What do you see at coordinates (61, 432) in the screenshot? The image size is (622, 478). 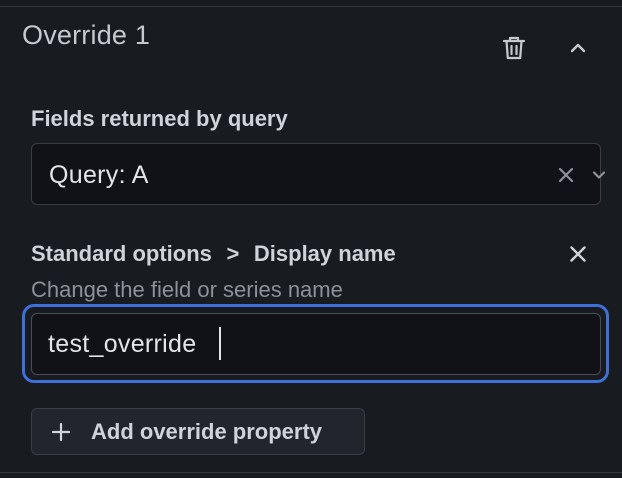 I see `plus-icon` at bounding box center [61, 432].